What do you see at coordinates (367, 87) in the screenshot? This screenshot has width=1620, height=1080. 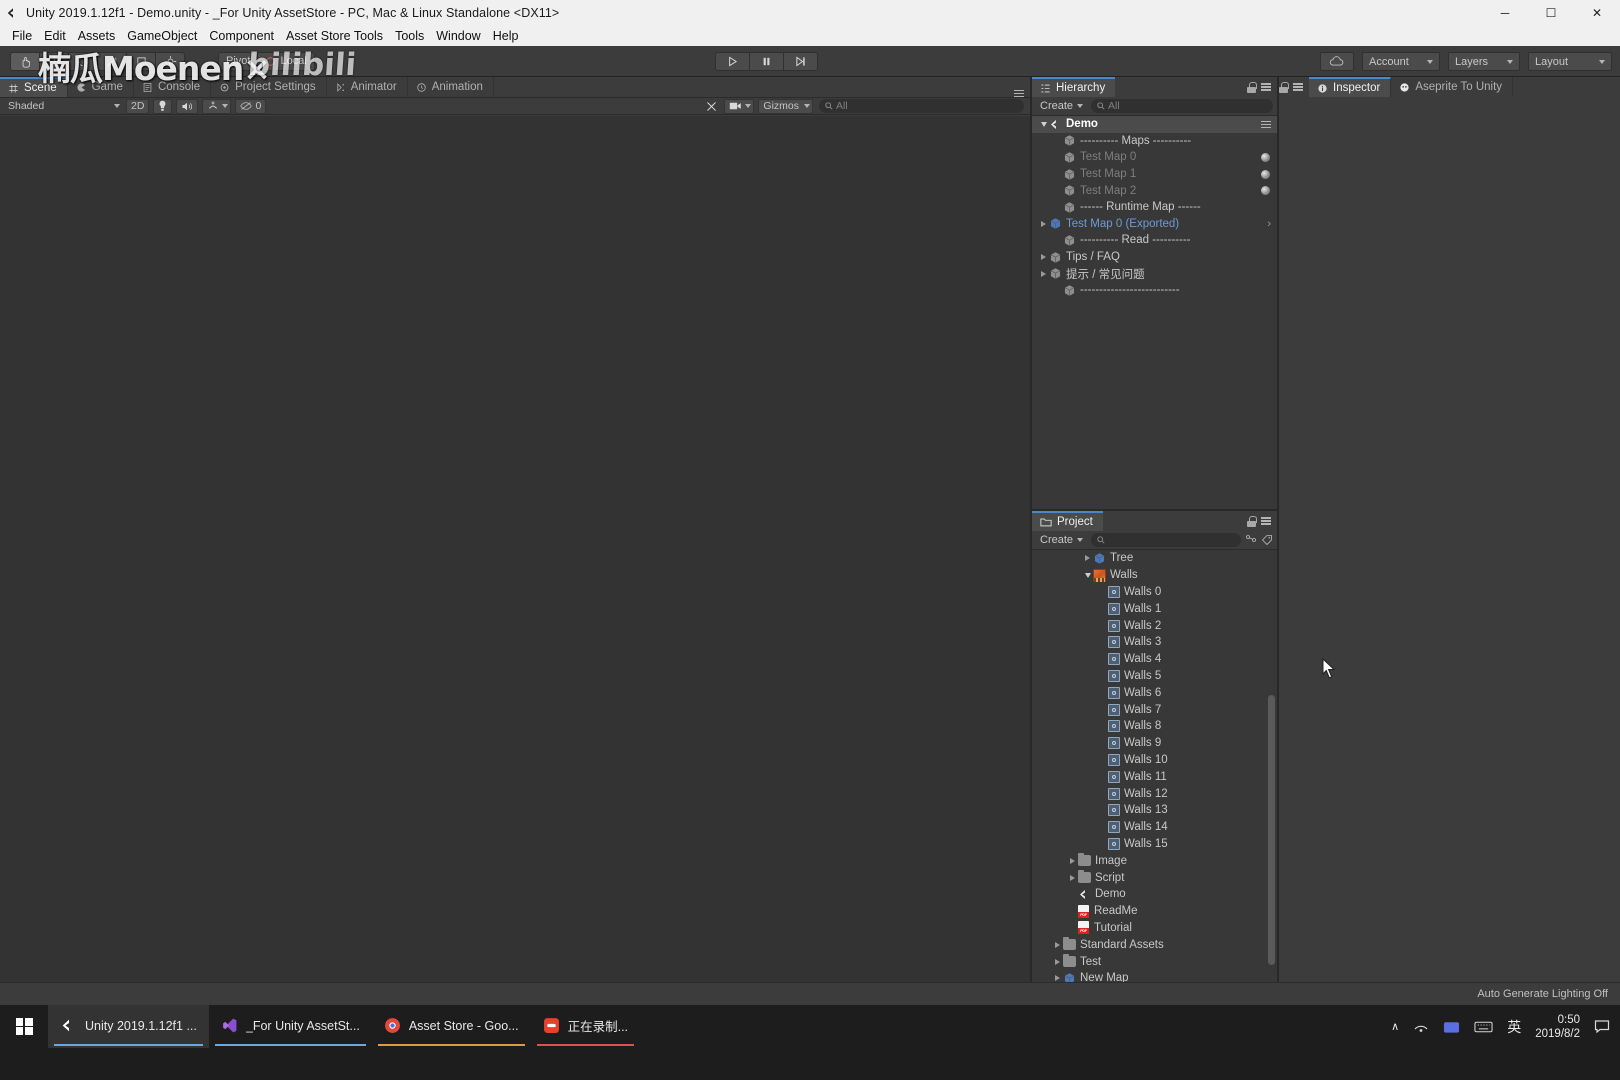 I see `tab-animator: Animator` at bounding box center [367, 87].